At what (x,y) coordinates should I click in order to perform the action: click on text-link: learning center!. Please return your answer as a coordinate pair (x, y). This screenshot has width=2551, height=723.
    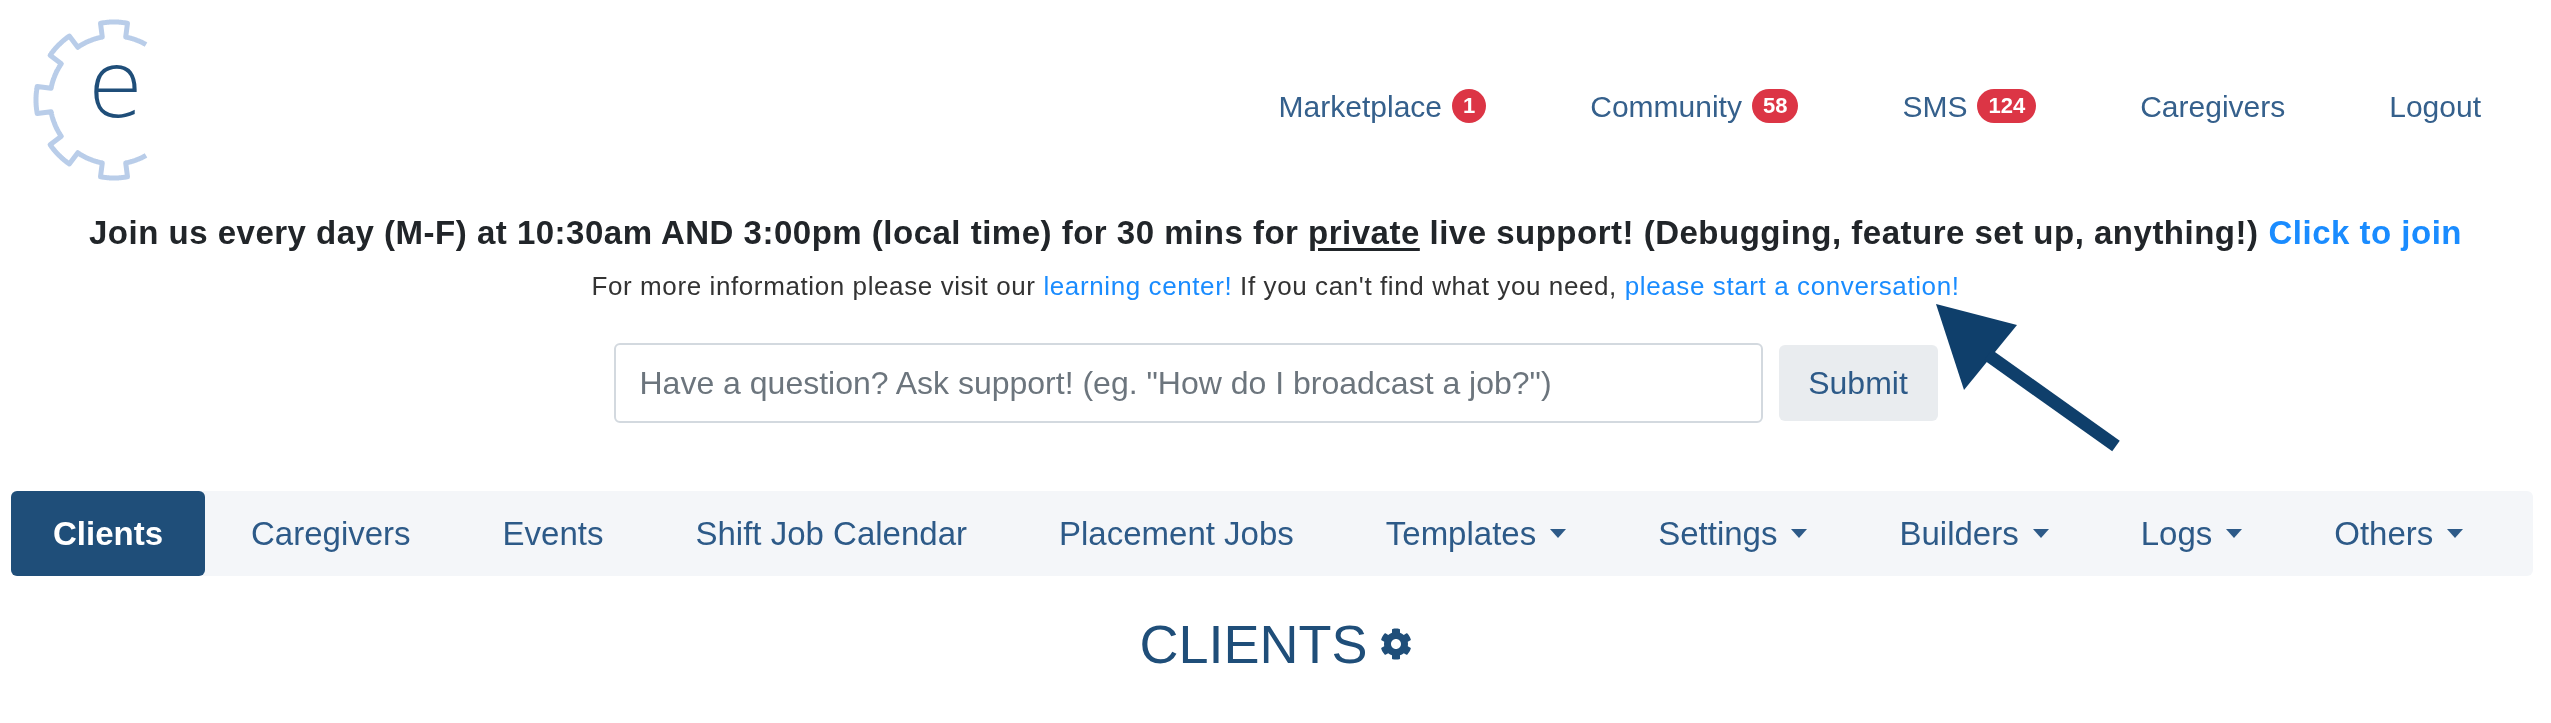
    Looking at the image, I should click on (1138, 286).